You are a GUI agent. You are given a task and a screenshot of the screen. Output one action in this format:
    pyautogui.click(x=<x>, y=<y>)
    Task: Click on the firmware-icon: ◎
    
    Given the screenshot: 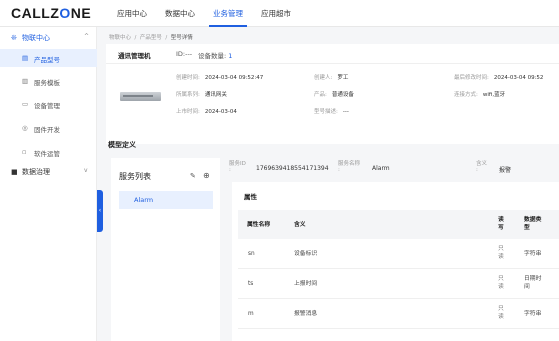 What is the action you would take?
    pyautogui.click(x=25, y=128)
    